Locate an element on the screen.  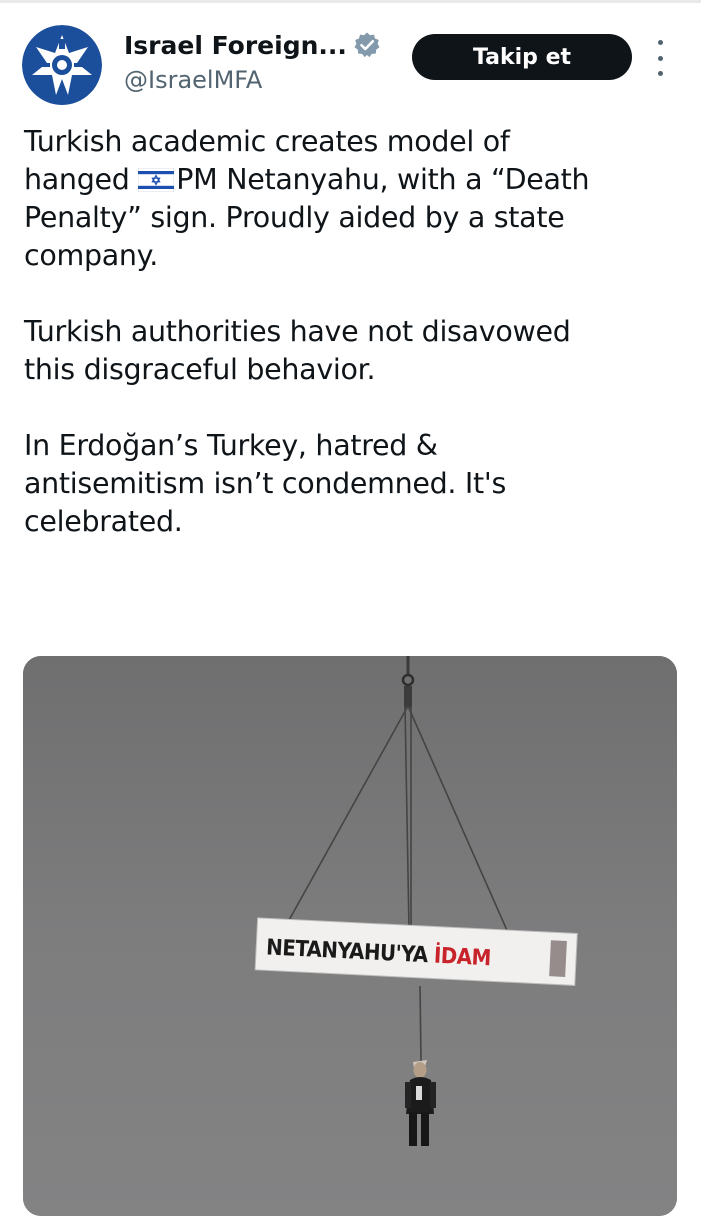
follow-button: Takip et is located at coordinates (522, 57).